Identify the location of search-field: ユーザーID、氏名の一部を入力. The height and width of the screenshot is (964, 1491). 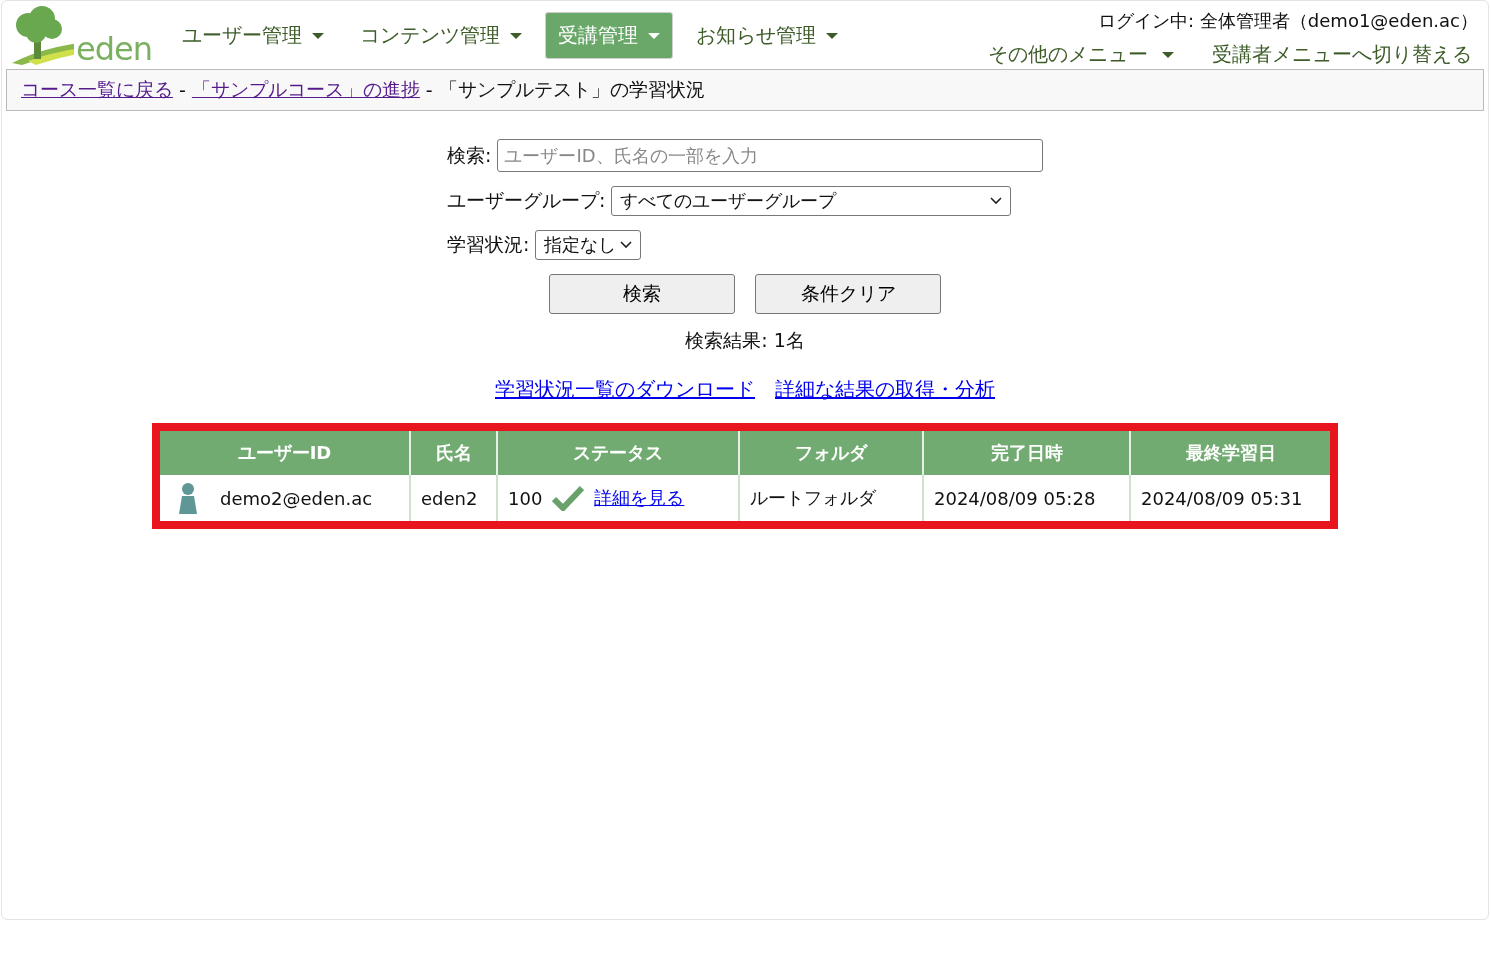
(770, 155).